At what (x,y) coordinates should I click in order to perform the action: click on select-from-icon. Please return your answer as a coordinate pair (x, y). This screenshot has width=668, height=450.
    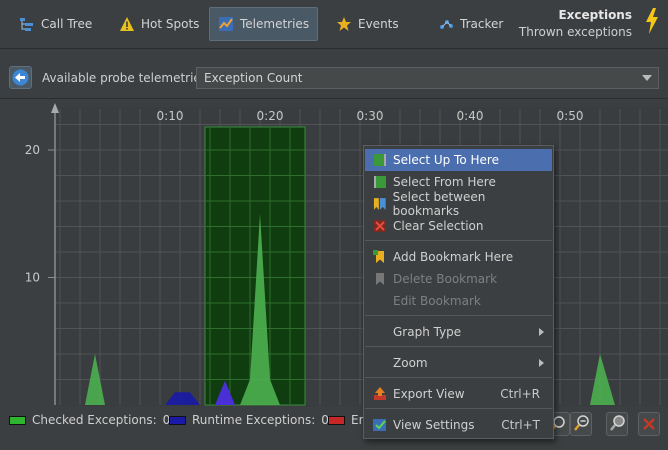
    Looking at the image, I should click on (380, 182).